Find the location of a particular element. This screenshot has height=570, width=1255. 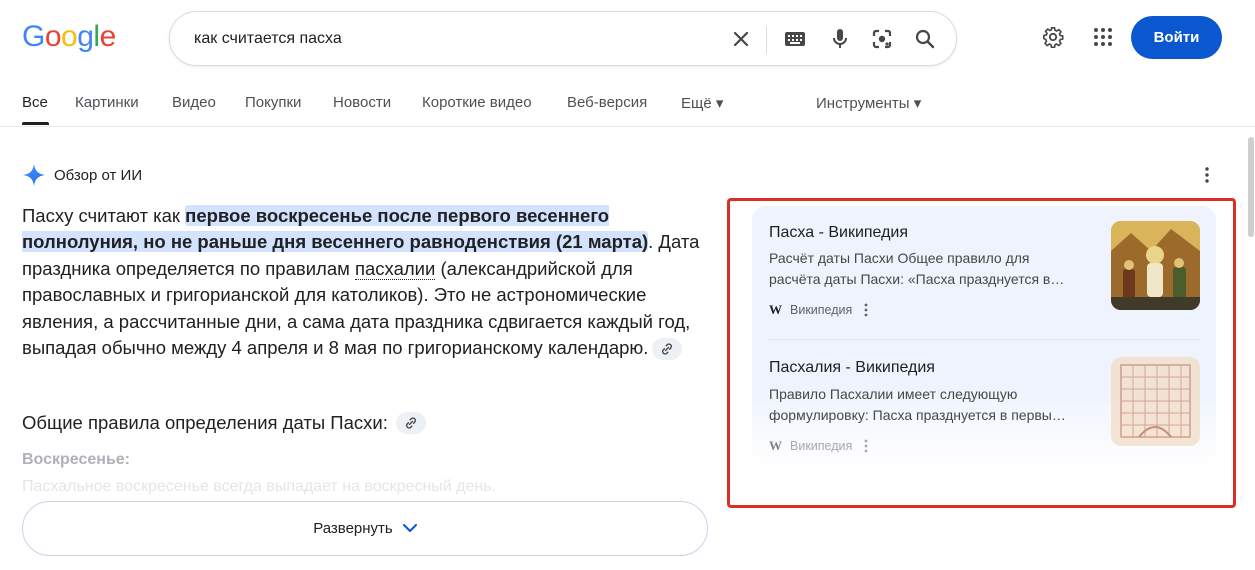

ai-subheading-text: Общие правила определения даты Пасхи: is located at coordinates (205, 422).